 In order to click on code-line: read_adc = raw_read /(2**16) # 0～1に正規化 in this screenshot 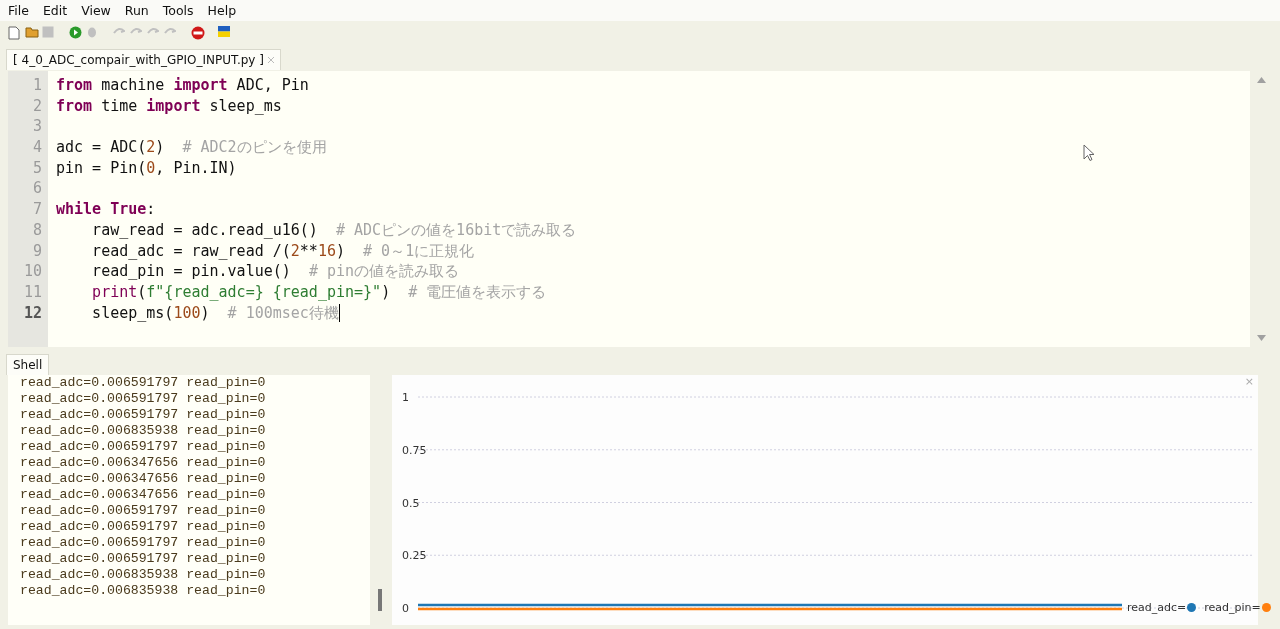, I will do `click(283, 251)`.